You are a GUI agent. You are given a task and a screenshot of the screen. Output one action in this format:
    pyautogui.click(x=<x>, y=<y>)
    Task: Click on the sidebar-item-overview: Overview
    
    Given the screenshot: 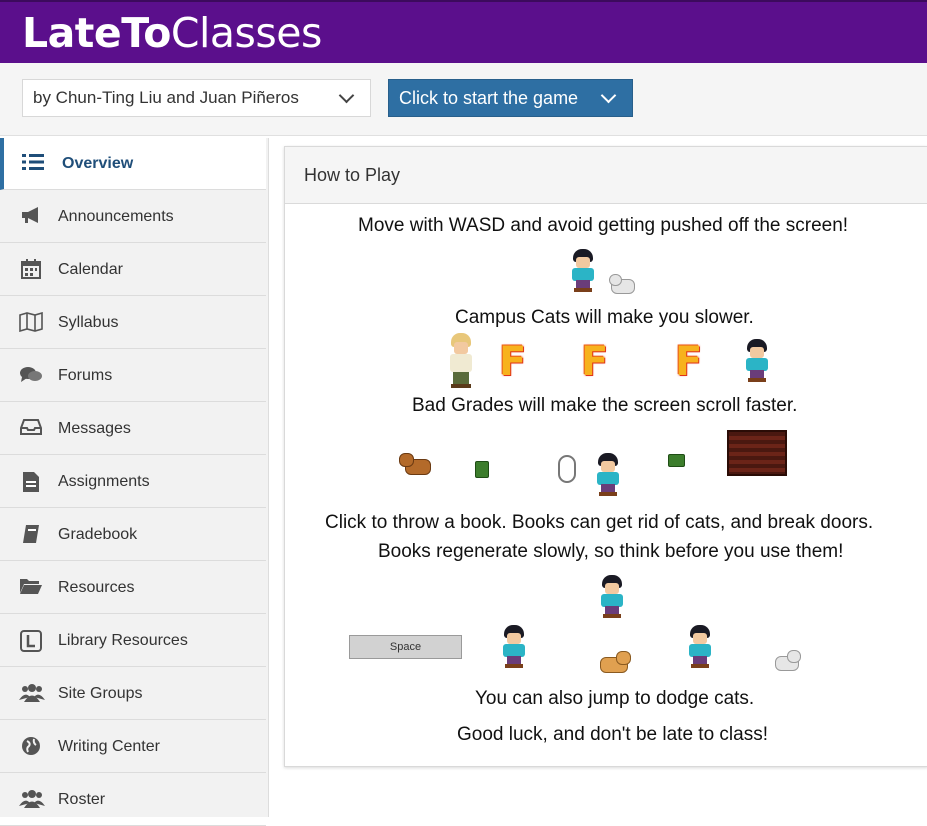 What is the action you would take?
    pyautogui.click(x=133, y=164)
    